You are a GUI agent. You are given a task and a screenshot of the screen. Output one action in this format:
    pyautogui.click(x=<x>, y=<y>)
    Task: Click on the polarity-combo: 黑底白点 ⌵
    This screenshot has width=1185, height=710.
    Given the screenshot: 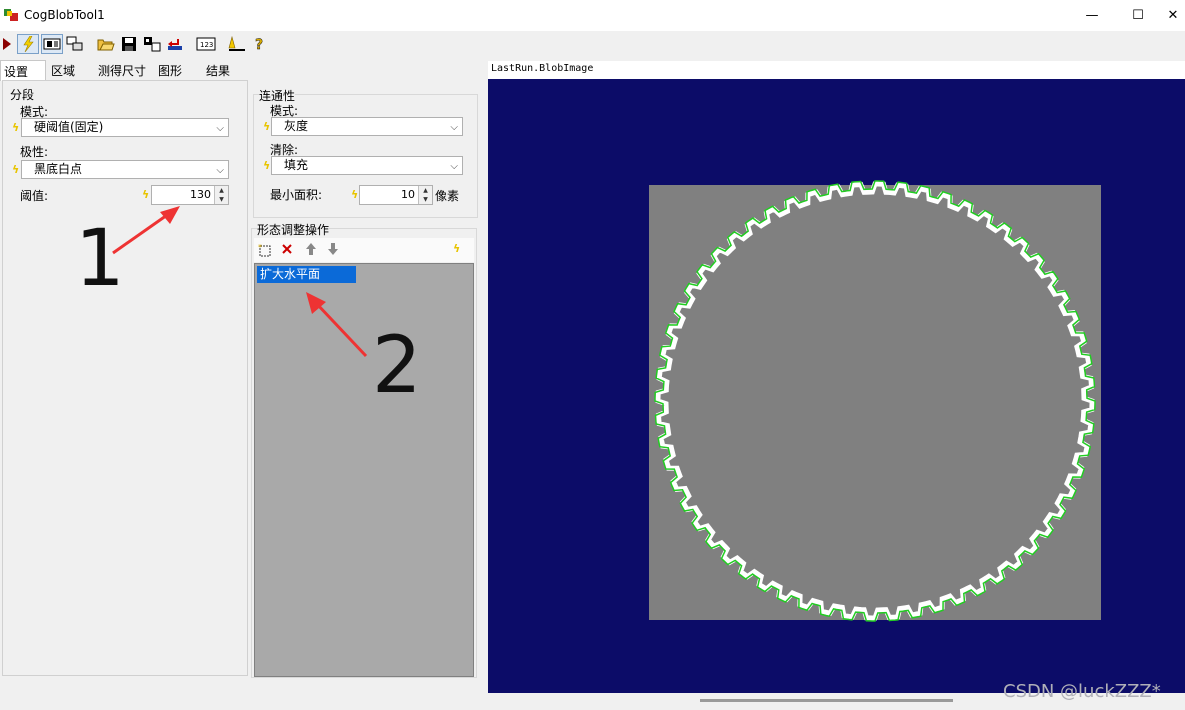 What is the action you would take?
    pyautogui.click(x=125, y=169)
    